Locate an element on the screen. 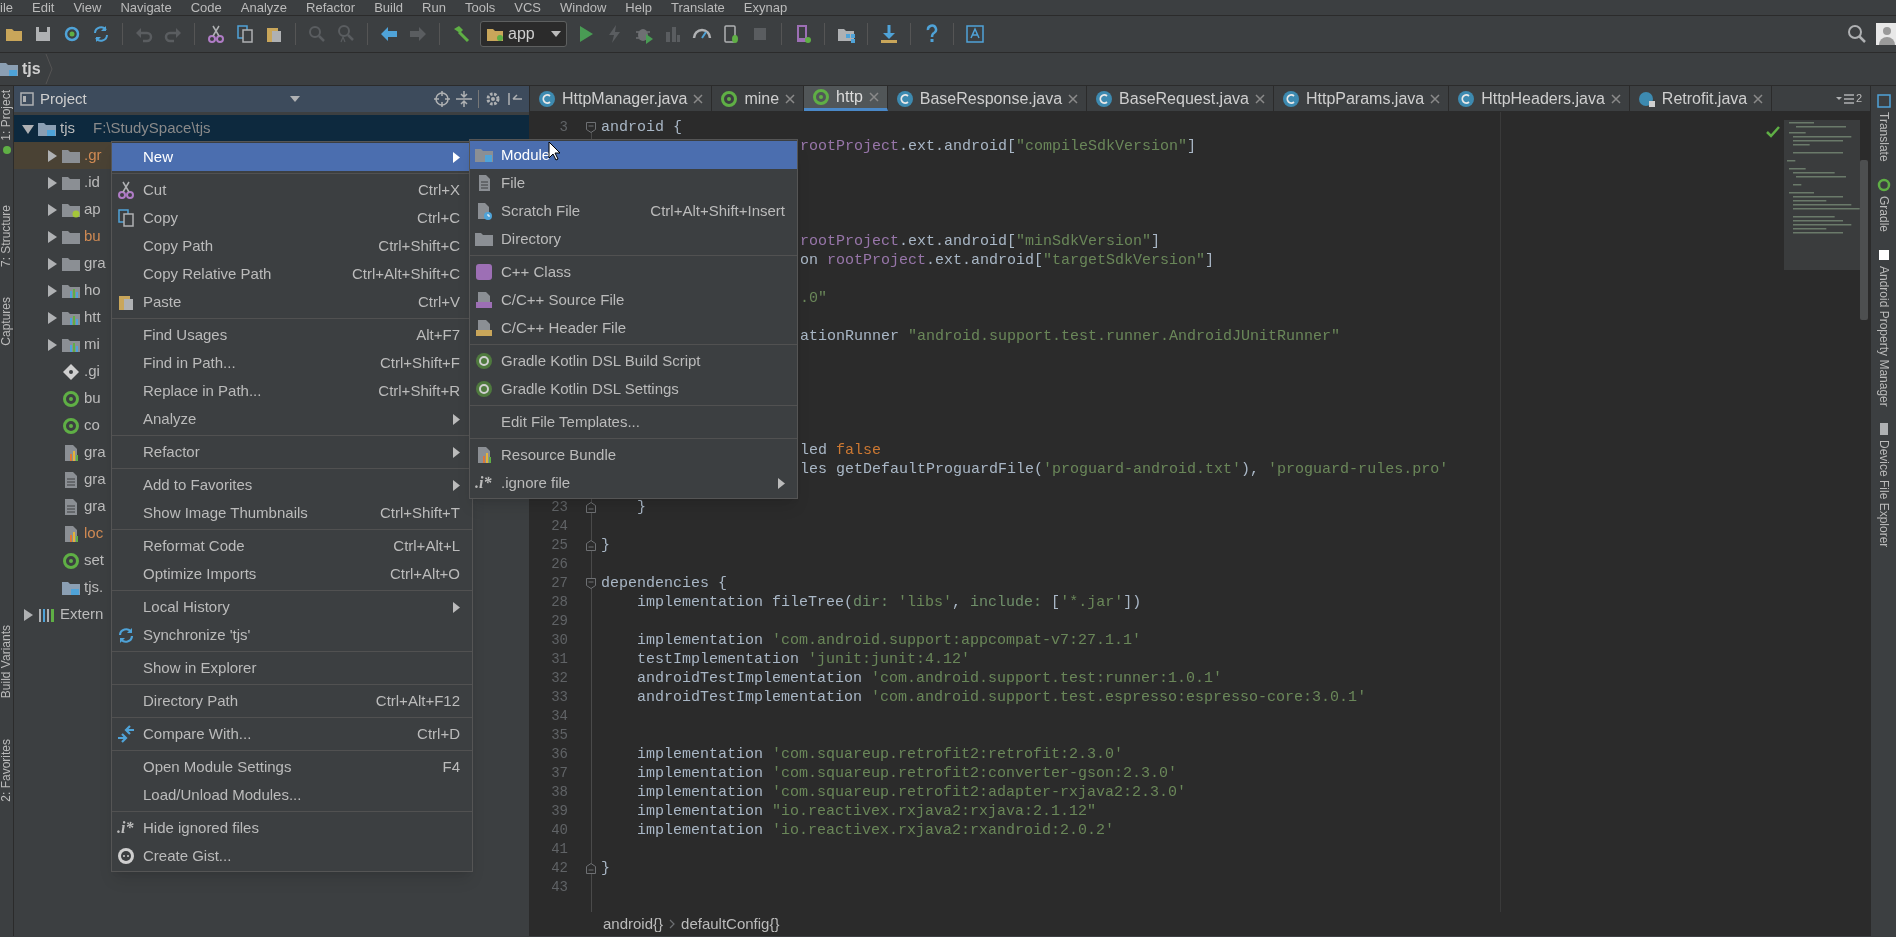 This screenshot has width=1896, height=937. code-line: rootProject.ext.android["minSdkVersion"] is located at coordinates (980, 241).